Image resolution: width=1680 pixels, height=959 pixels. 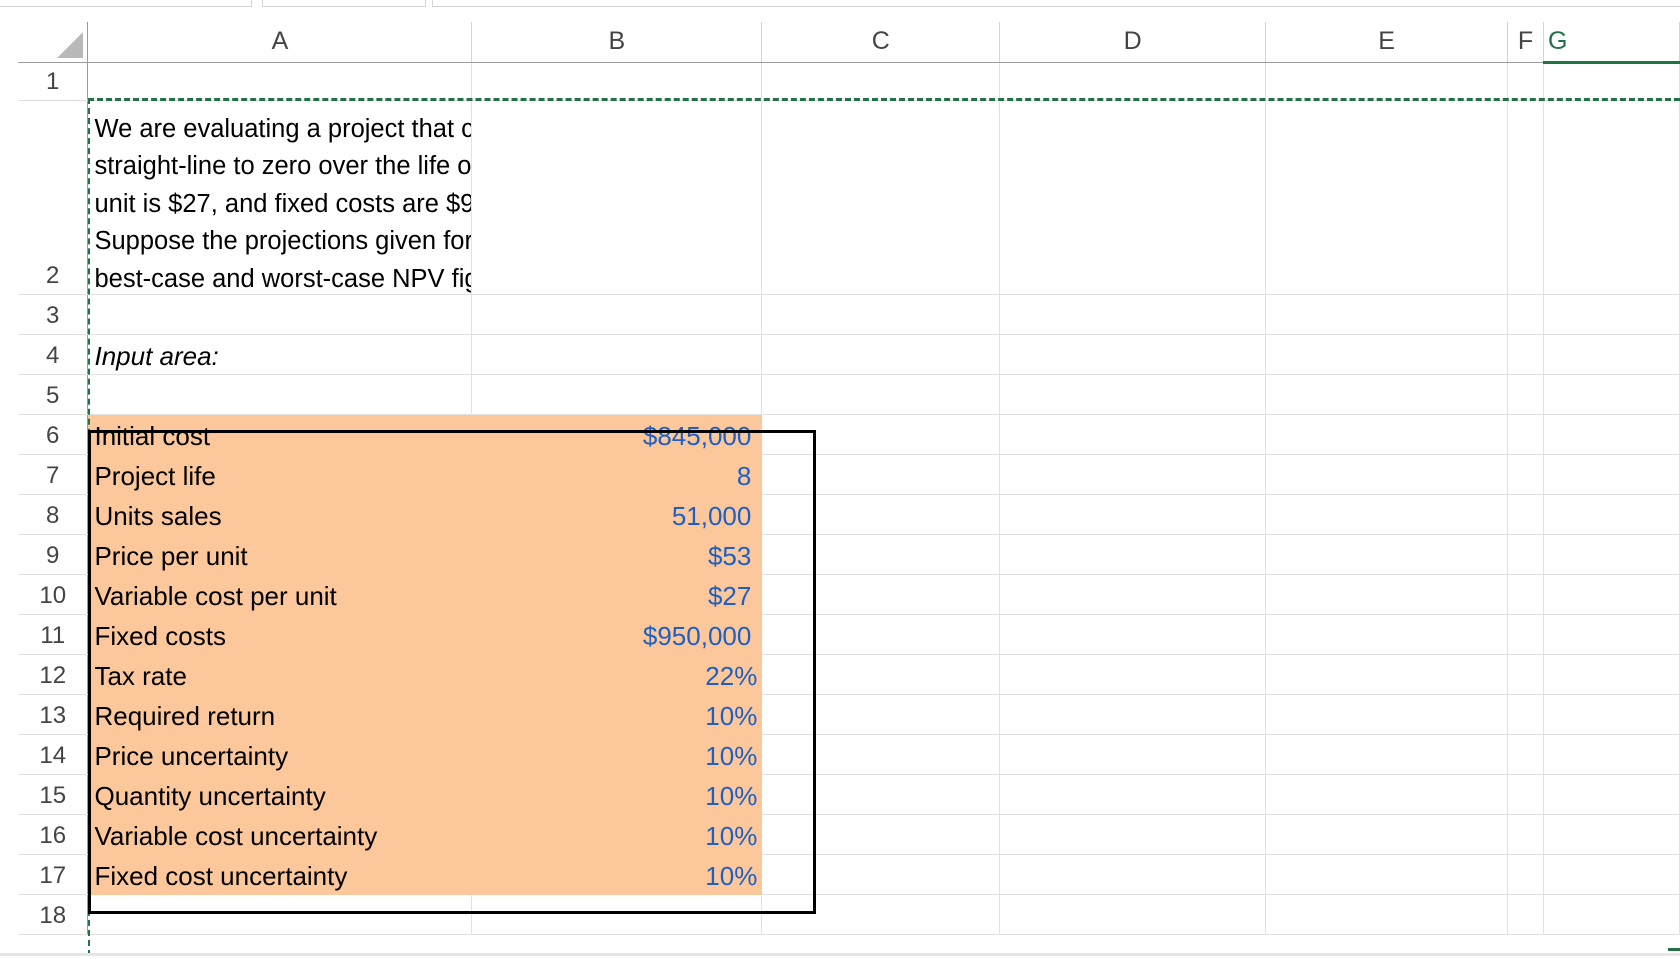 I want to click on cell-g2, so click(x=1611, y=197).